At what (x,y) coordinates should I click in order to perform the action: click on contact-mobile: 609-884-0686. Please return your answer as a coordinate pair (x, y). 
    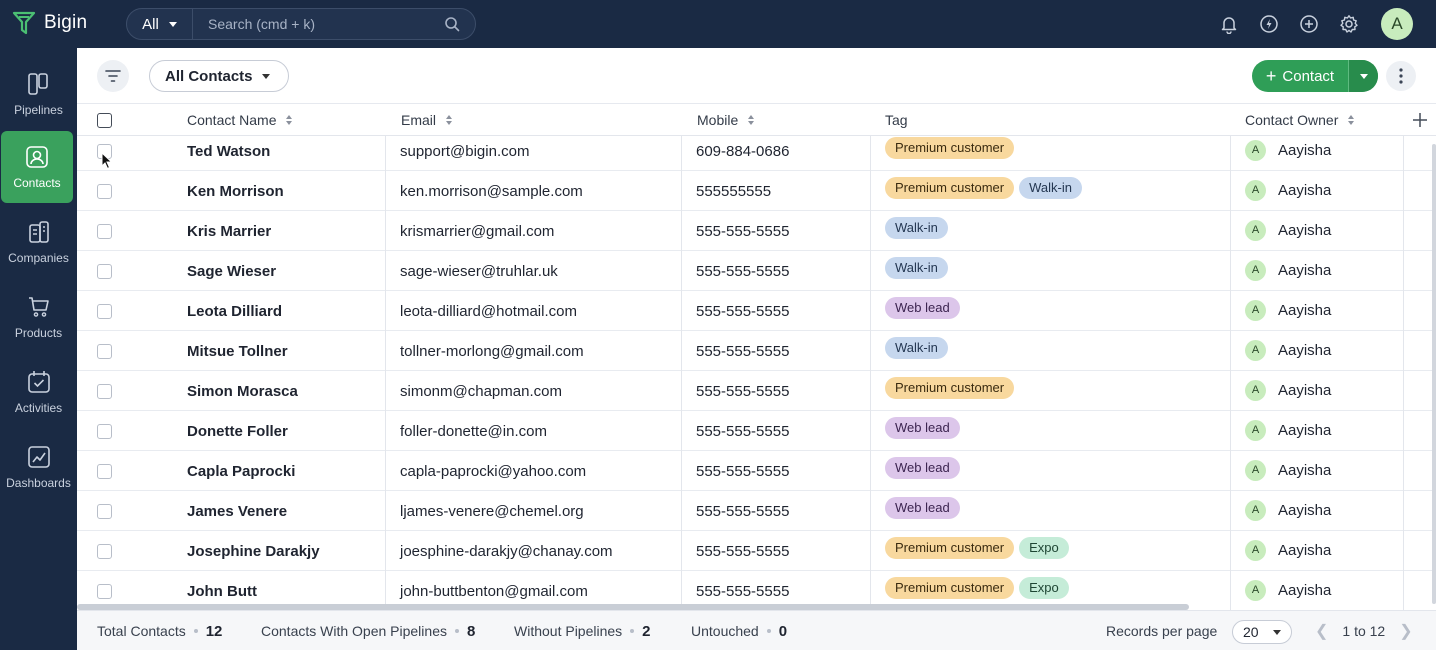
    Looking at the image, I should click on (742, 151).